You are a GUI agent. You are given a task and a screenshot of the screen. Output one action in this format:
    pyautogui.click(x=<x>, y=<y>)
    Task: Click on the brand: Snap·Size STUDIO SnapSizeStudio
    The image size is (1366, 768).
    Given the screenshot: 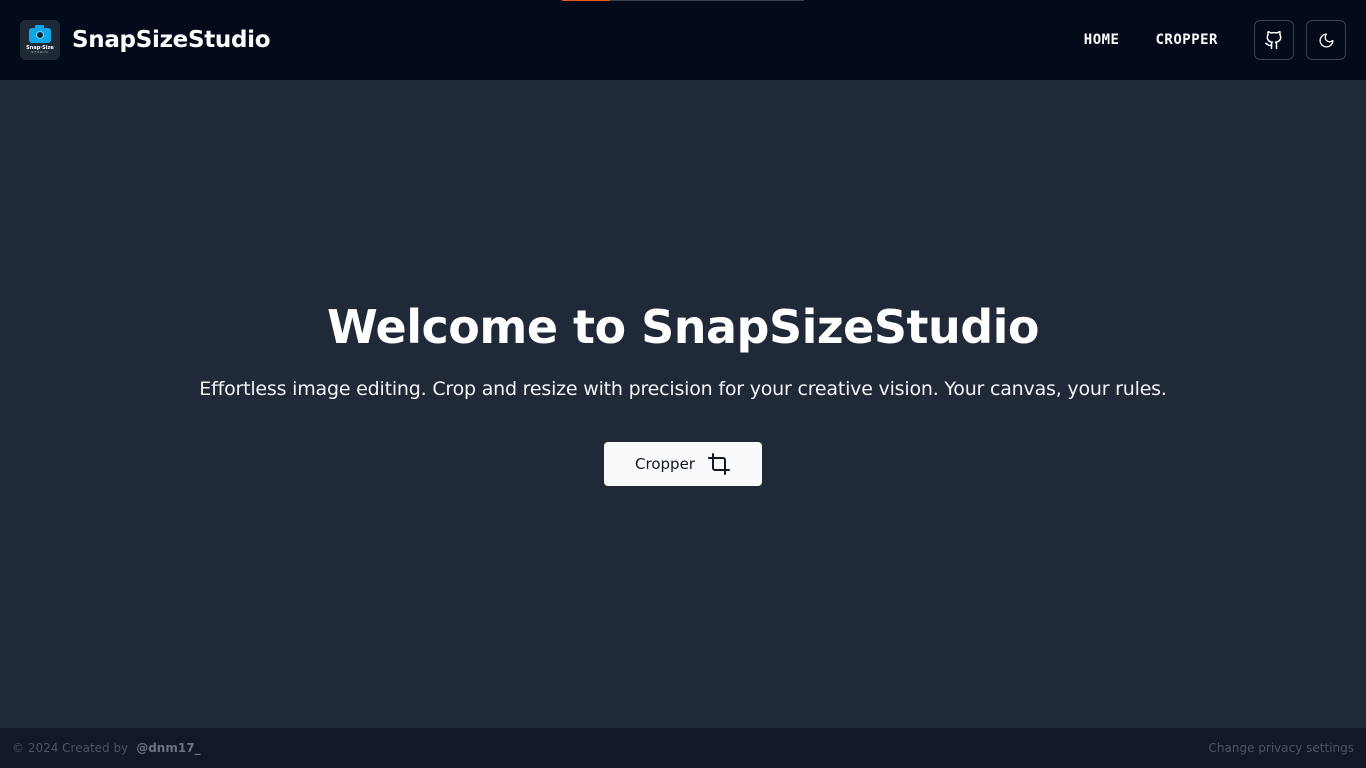 What is the action you would take?
    pyautogui.click(x=145, y=40)
    